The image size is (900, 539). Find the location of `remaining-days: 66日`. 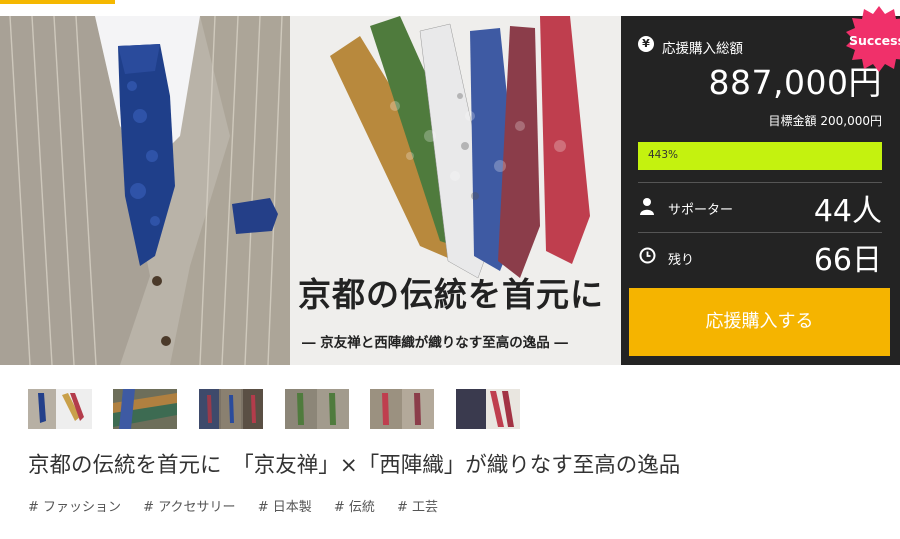

remaining-days: 66日 is located at coordinates (847, 260).